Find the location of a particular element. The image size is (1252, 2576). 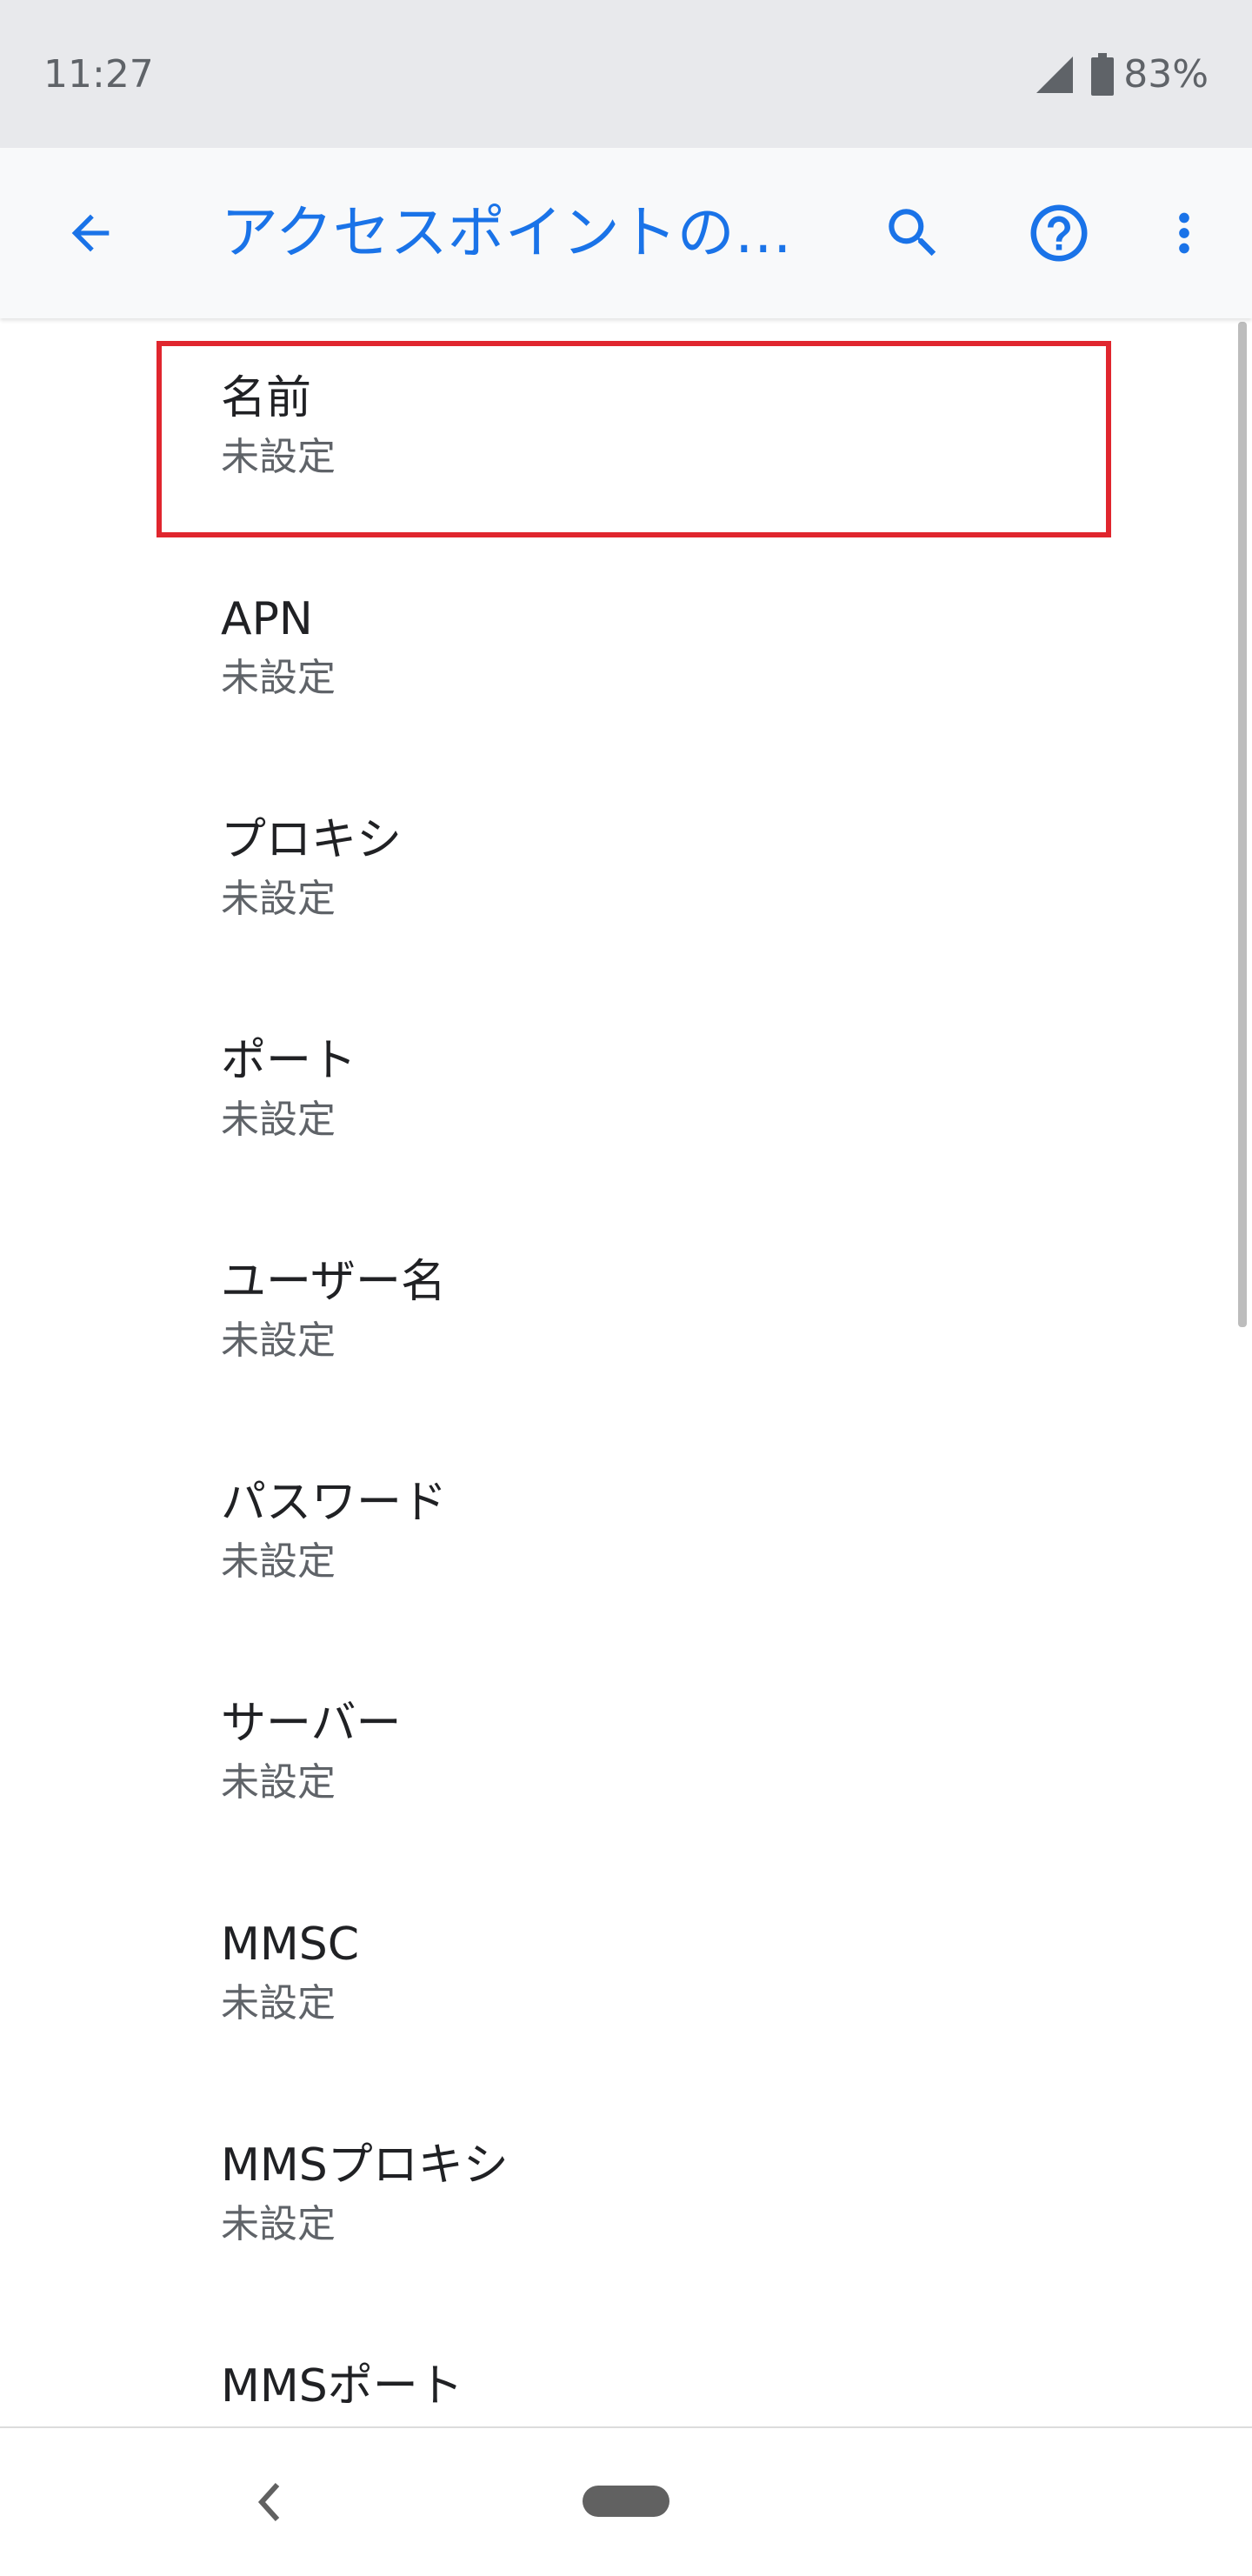

scrollbar is located at coordinates (1242, 824).